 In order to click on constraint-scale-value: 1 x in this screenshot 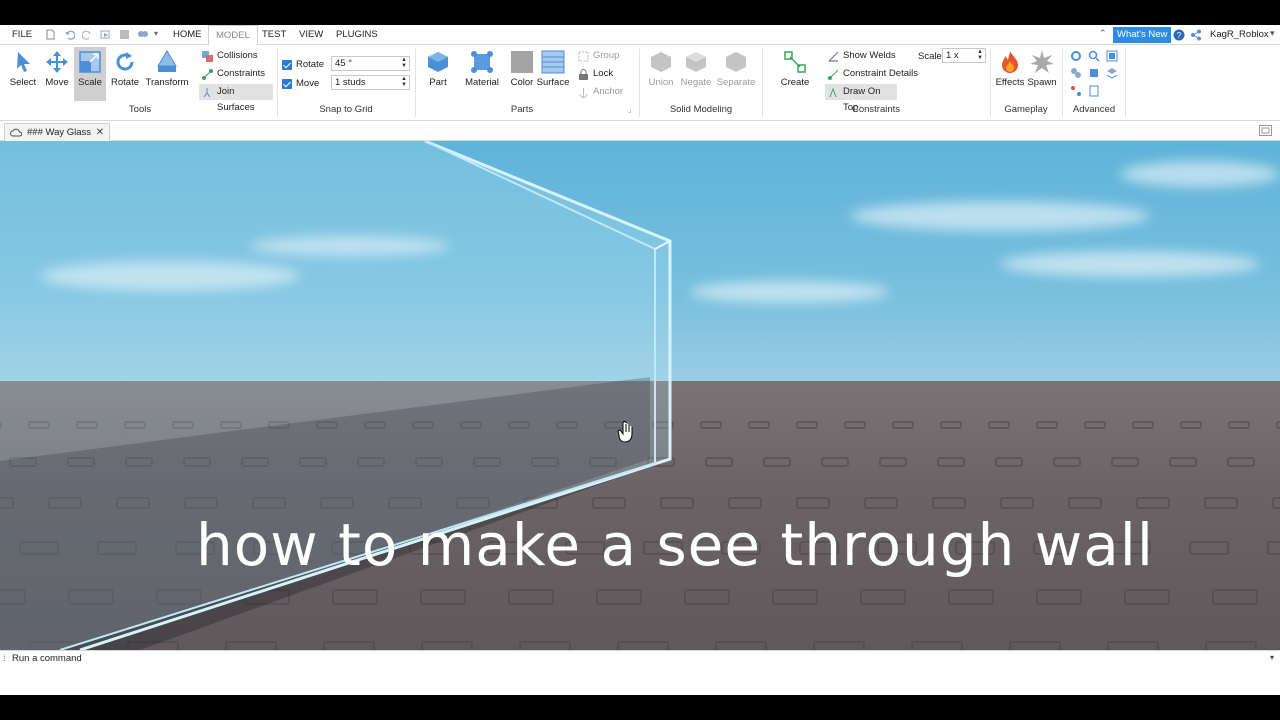, I will do `click(952, 55)`.